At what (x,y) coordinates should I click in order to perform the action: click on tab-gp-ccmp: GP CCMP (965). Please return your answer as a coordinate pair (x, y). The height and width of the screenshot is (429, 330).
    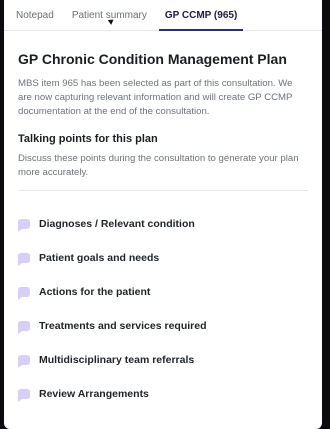
    Looking at the image, I should click on (201, 16).